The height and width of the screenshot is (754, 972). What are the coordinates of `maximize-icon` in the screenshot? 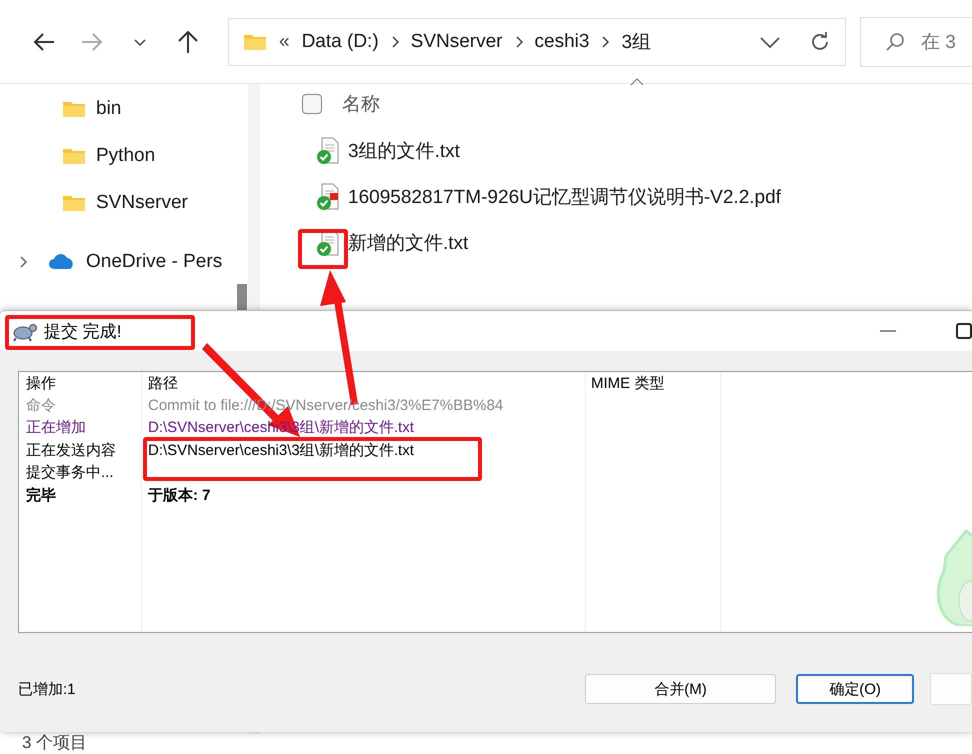 It's located at (964, 331).